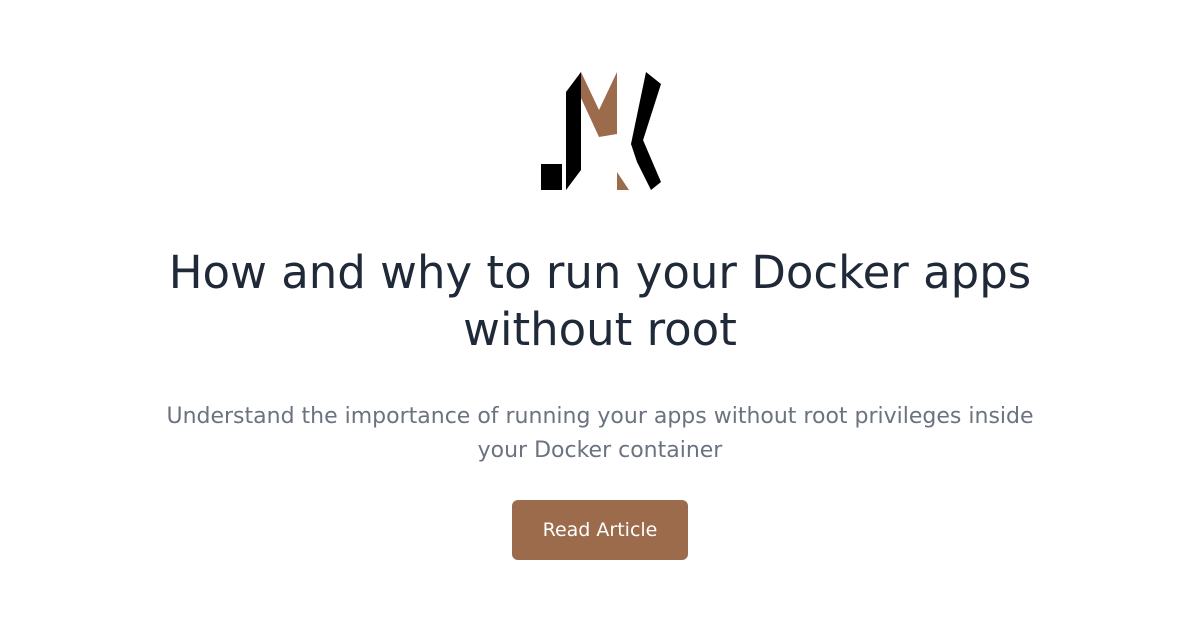 This screenshot has width=1200, height=630. I want to click on read-article-button: Read Article, so click(600, 530).